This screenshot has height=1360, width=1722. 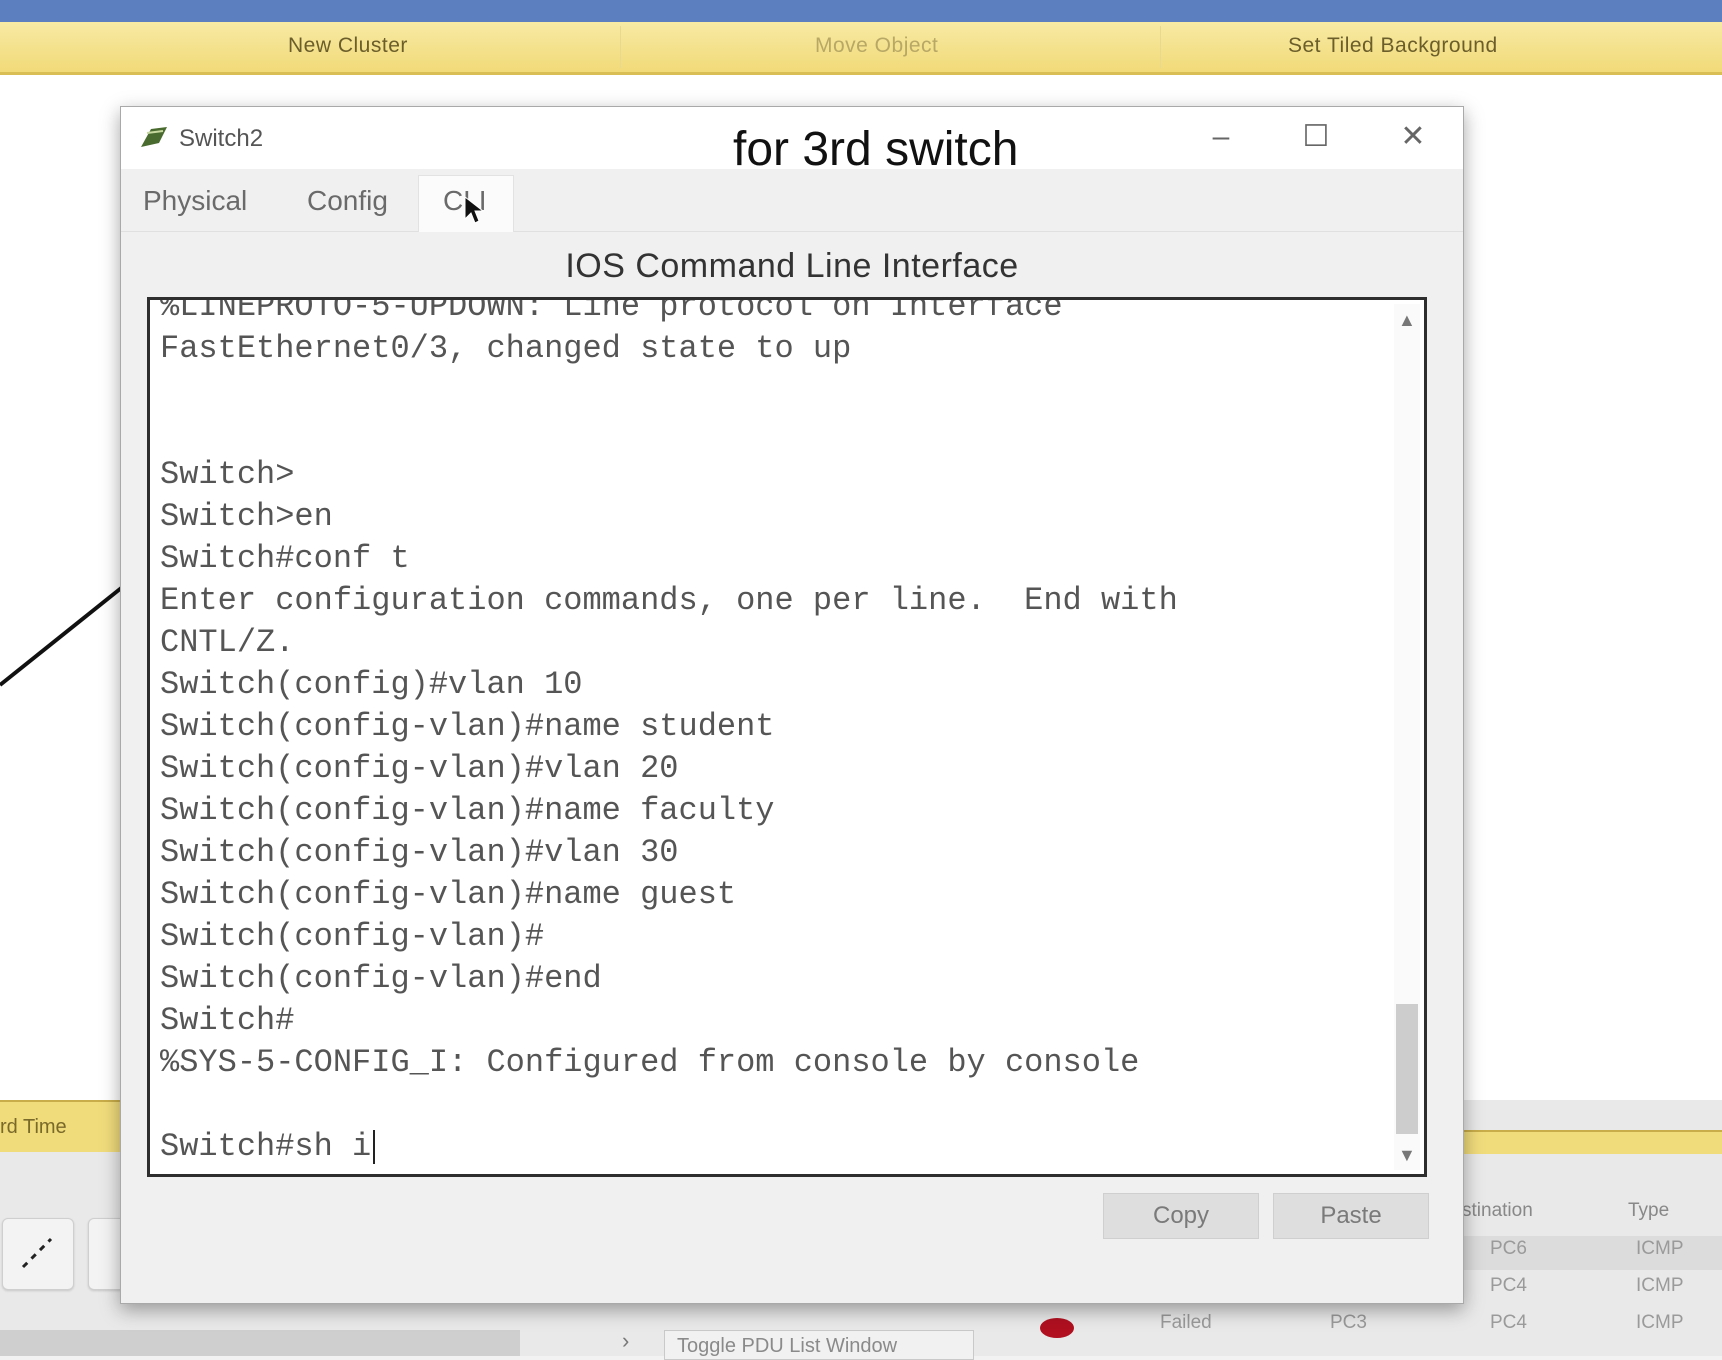 I want to click on tab-physical: Physical, so click(x=195, y=201).